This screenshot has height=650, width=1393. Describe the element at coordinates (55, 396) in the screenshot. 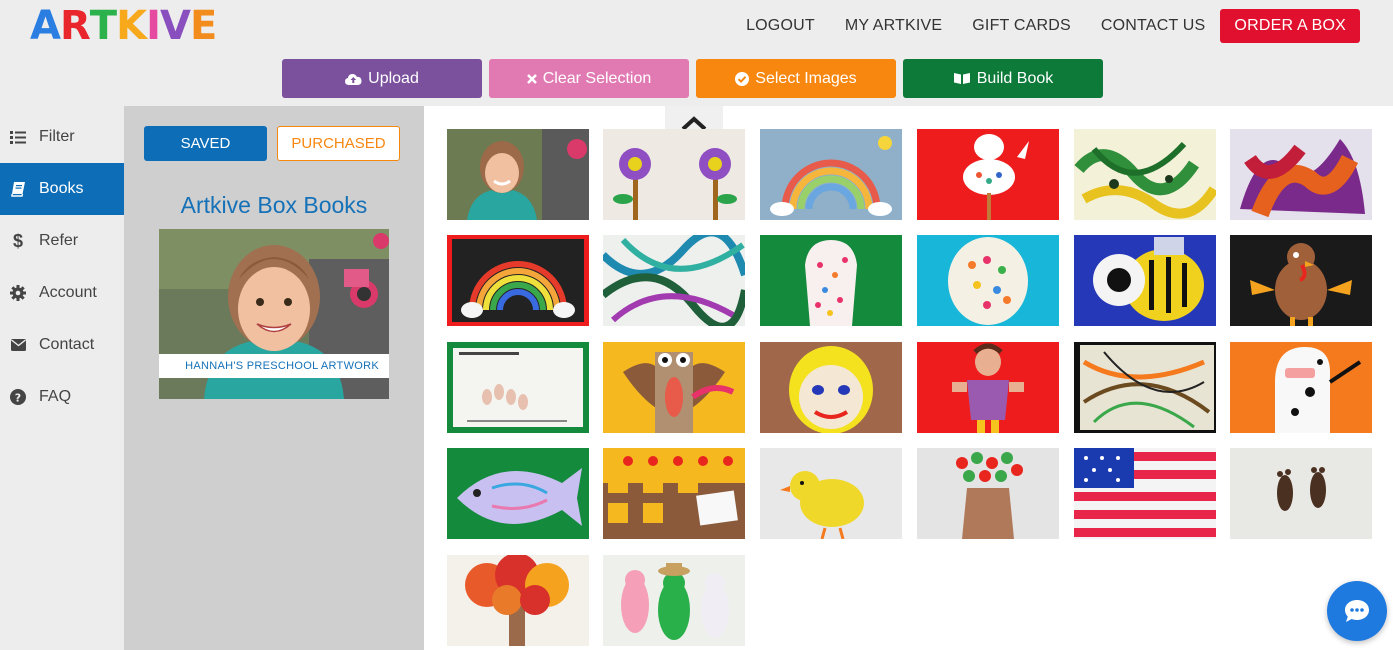

I see `sidebar-item-label: FAQ` at that location.